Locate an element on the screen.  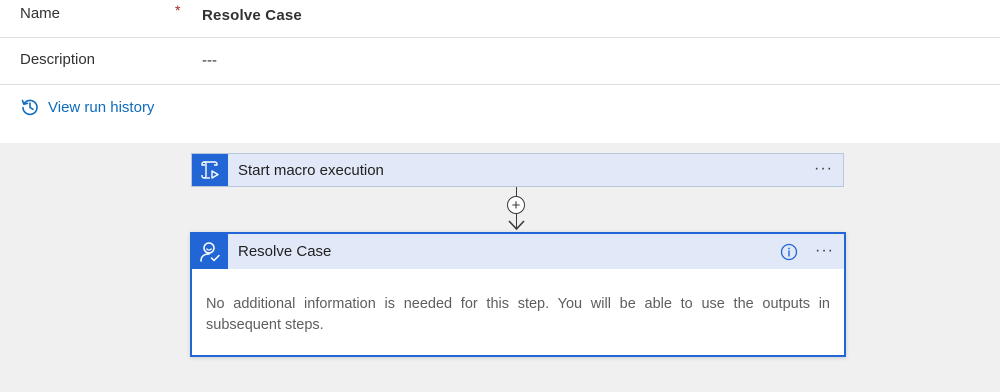
description-row: Description --- is located at coordinates (500, 61).